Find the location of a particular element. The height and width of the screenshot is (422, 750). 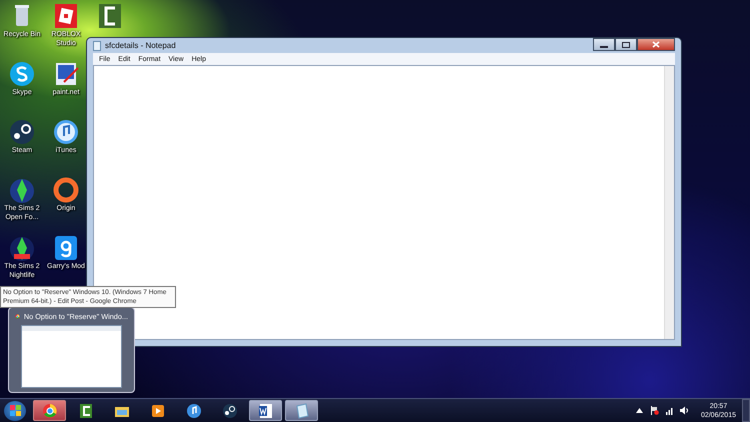

ring-logo-icon is located at coordinates (66, 190).